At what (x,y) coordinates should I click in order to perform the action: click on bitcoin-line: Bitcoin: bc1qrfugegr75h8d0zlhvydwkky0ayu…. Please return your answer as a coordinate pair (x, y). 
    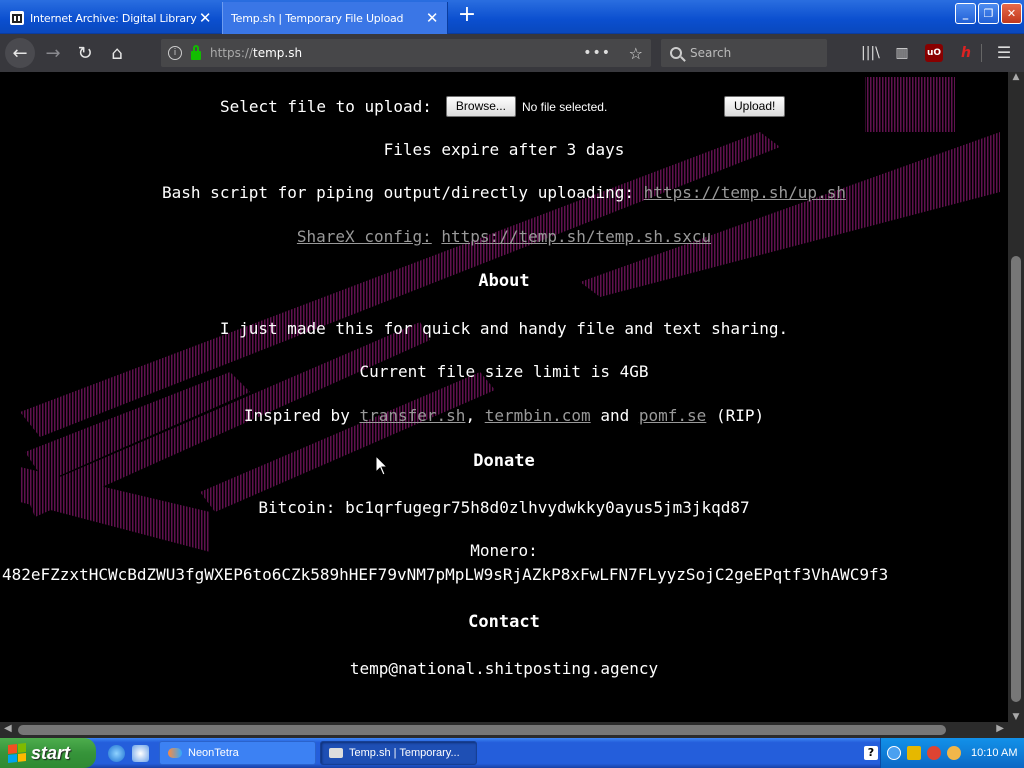
    Looking at the image, I should click on (504, 507).